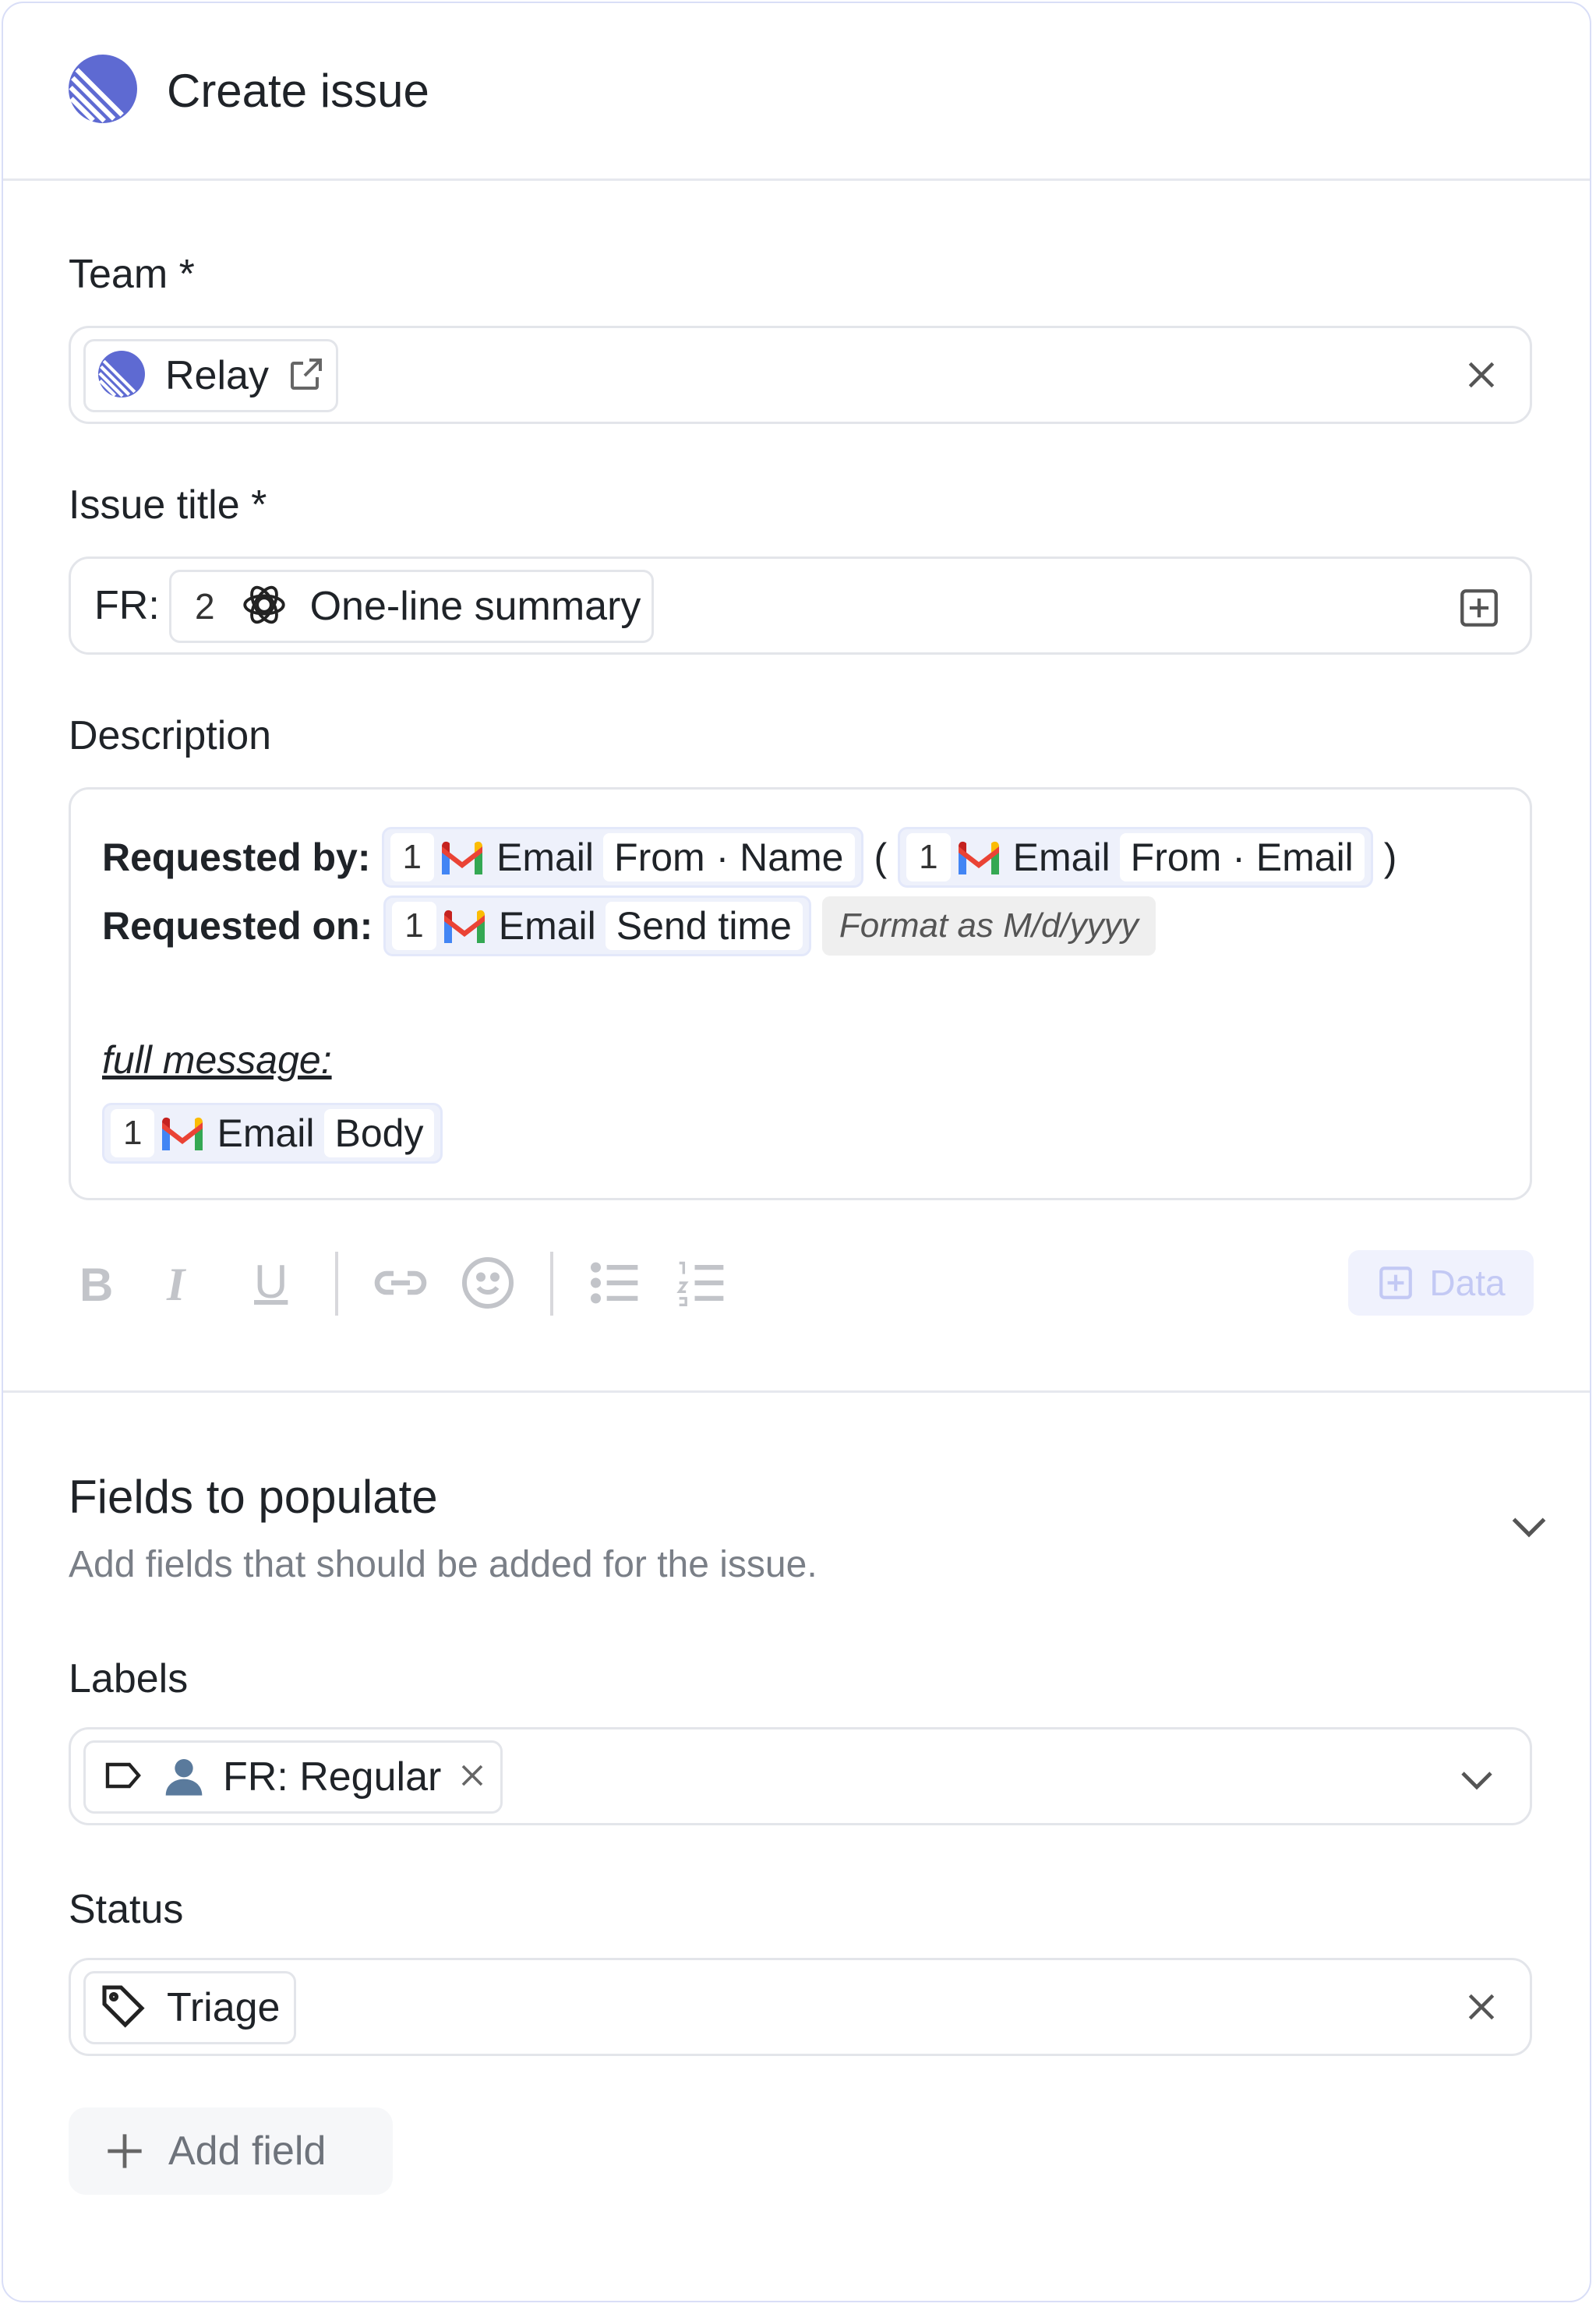 The image size is (1596, 2307). I want to click on label-value: FR: Regular, so click(332, 1777).